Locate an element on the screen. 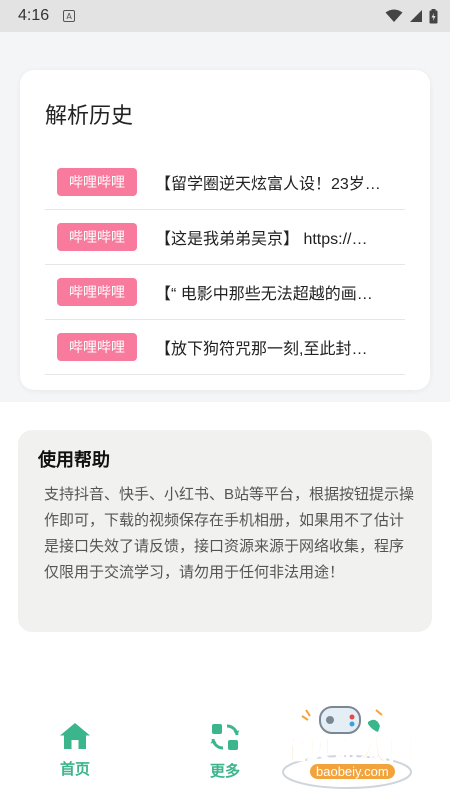 The image size is (450, 800). status-icons is located at coordinates (411, 16).